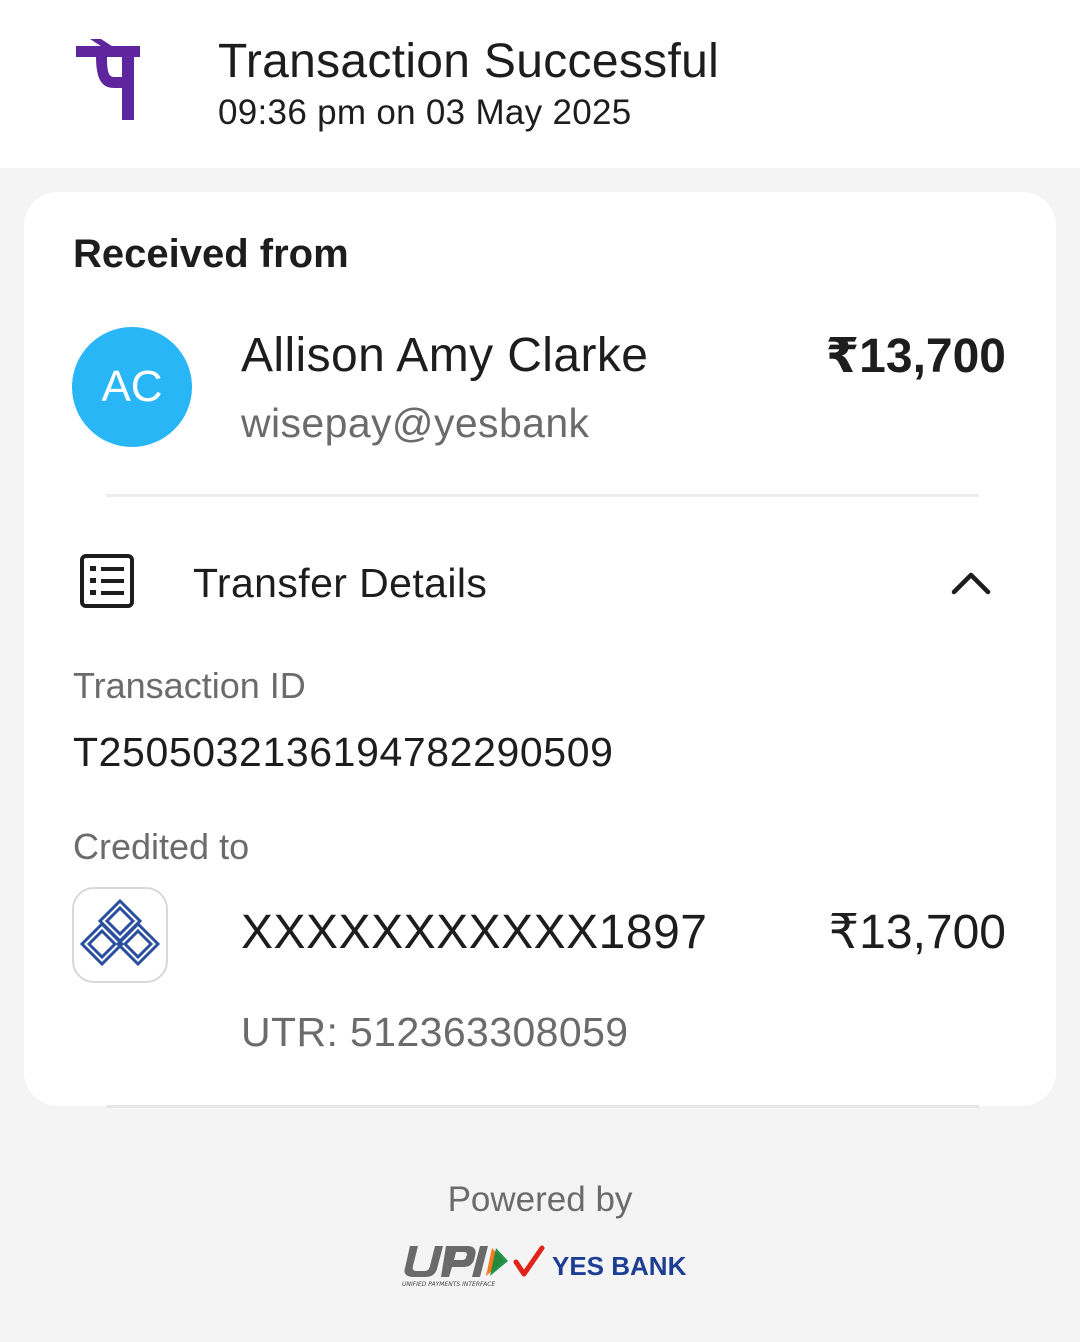 This screenshot has height=1342, width=1080. I want to click on transfer-details-title: Transfer Details, so click(340, 583).